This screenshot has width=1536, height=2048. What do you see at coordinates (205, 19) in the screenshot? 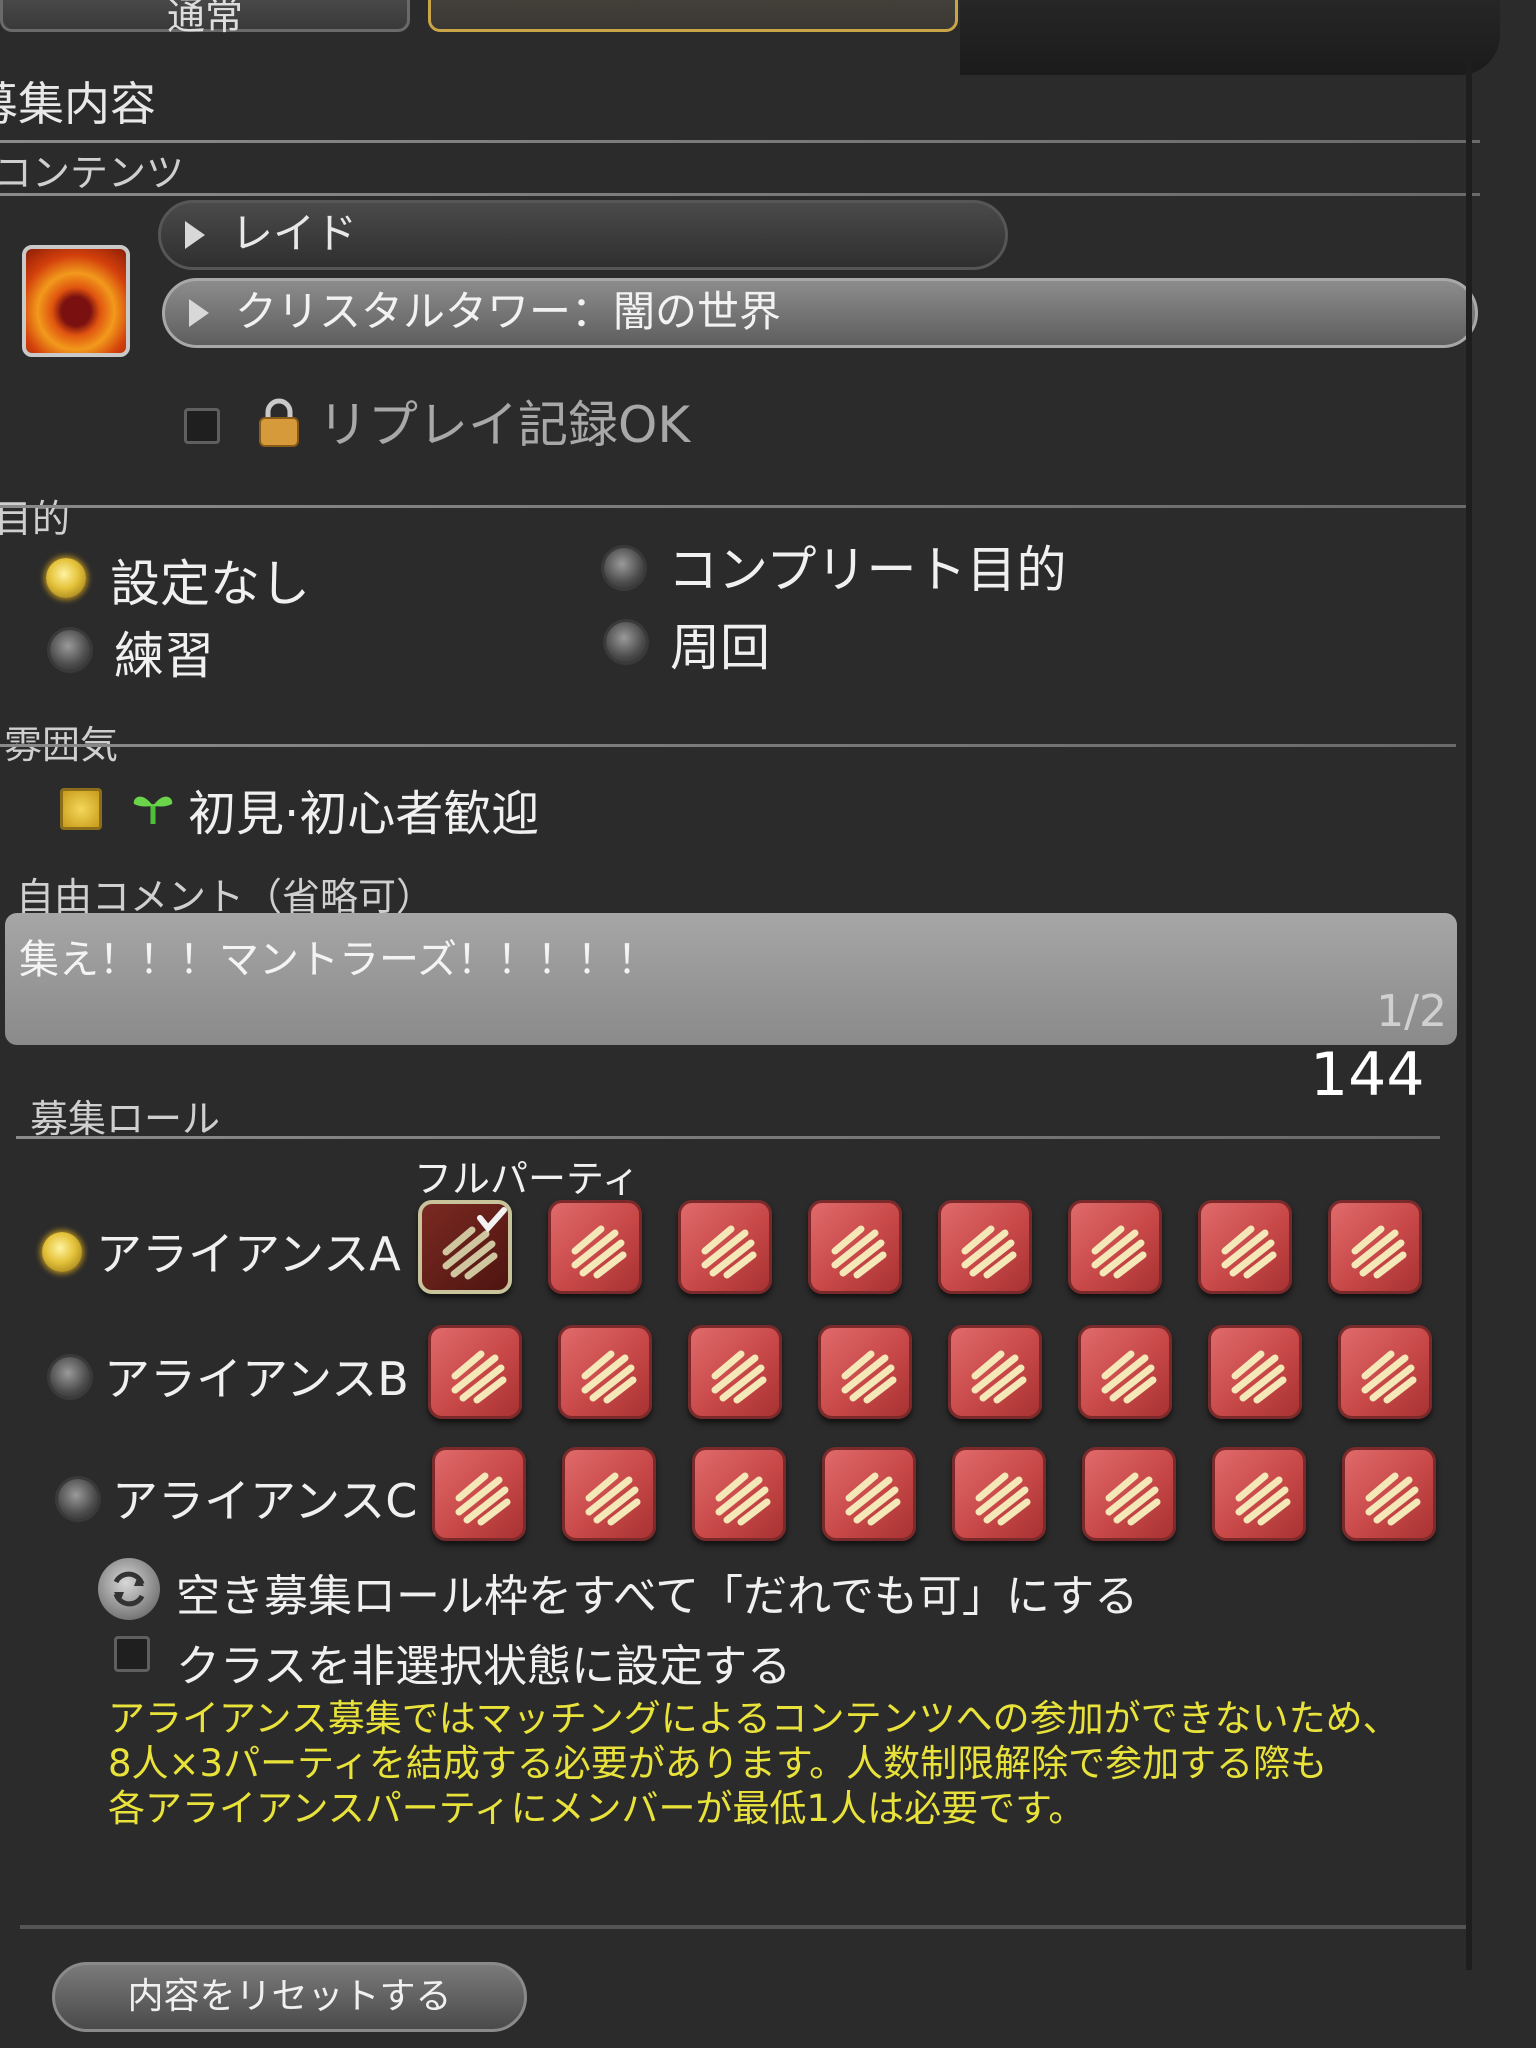
I see `tab-normal: 通常` at bounding box center [205, 19].